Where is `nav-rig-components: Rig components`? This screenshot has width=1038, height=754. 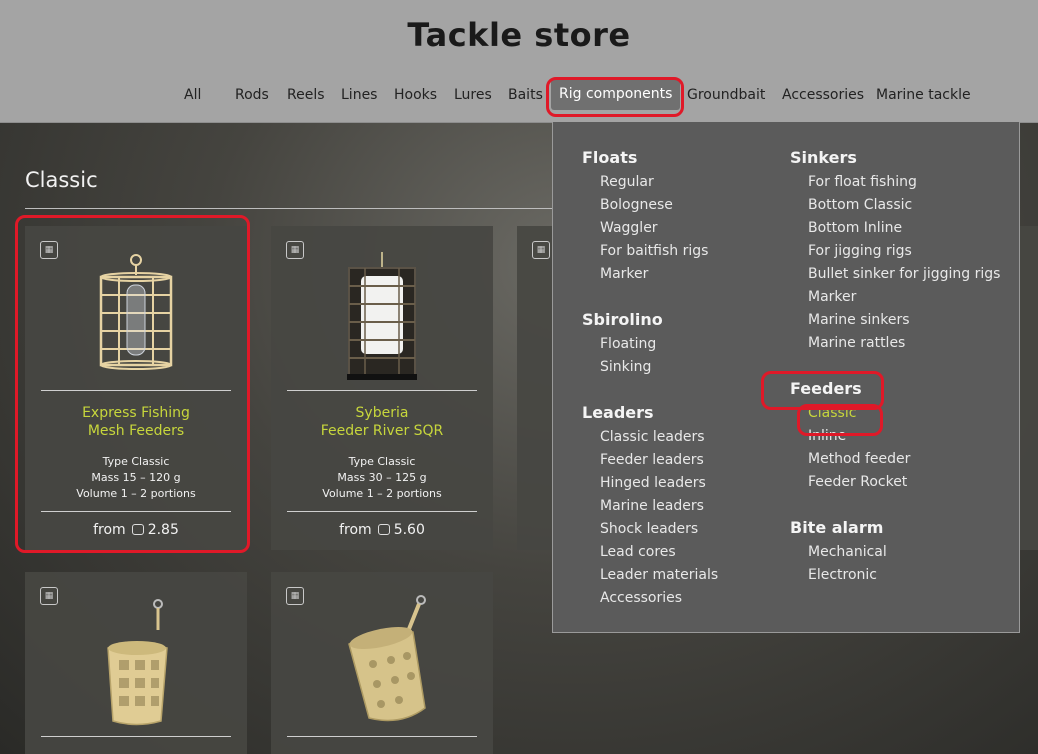
nav-rig-components: Rig components is located at coordinates (616, 94).